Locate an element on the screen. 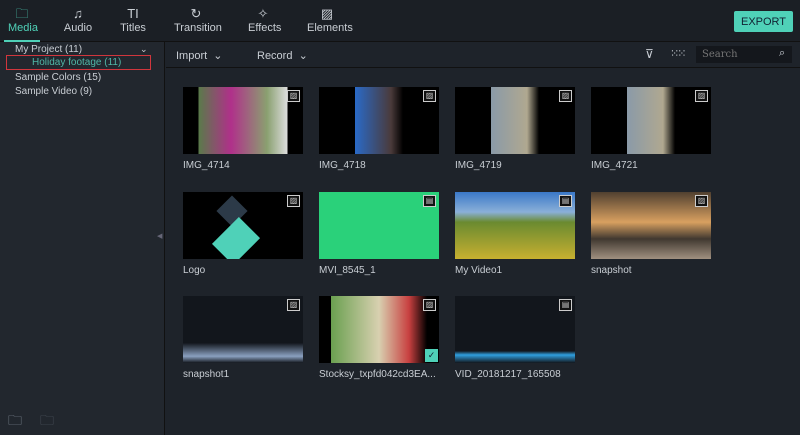 This screenshot has width=800, height=435. media-item: ▨ Logo is located at coordinates (243, 233).